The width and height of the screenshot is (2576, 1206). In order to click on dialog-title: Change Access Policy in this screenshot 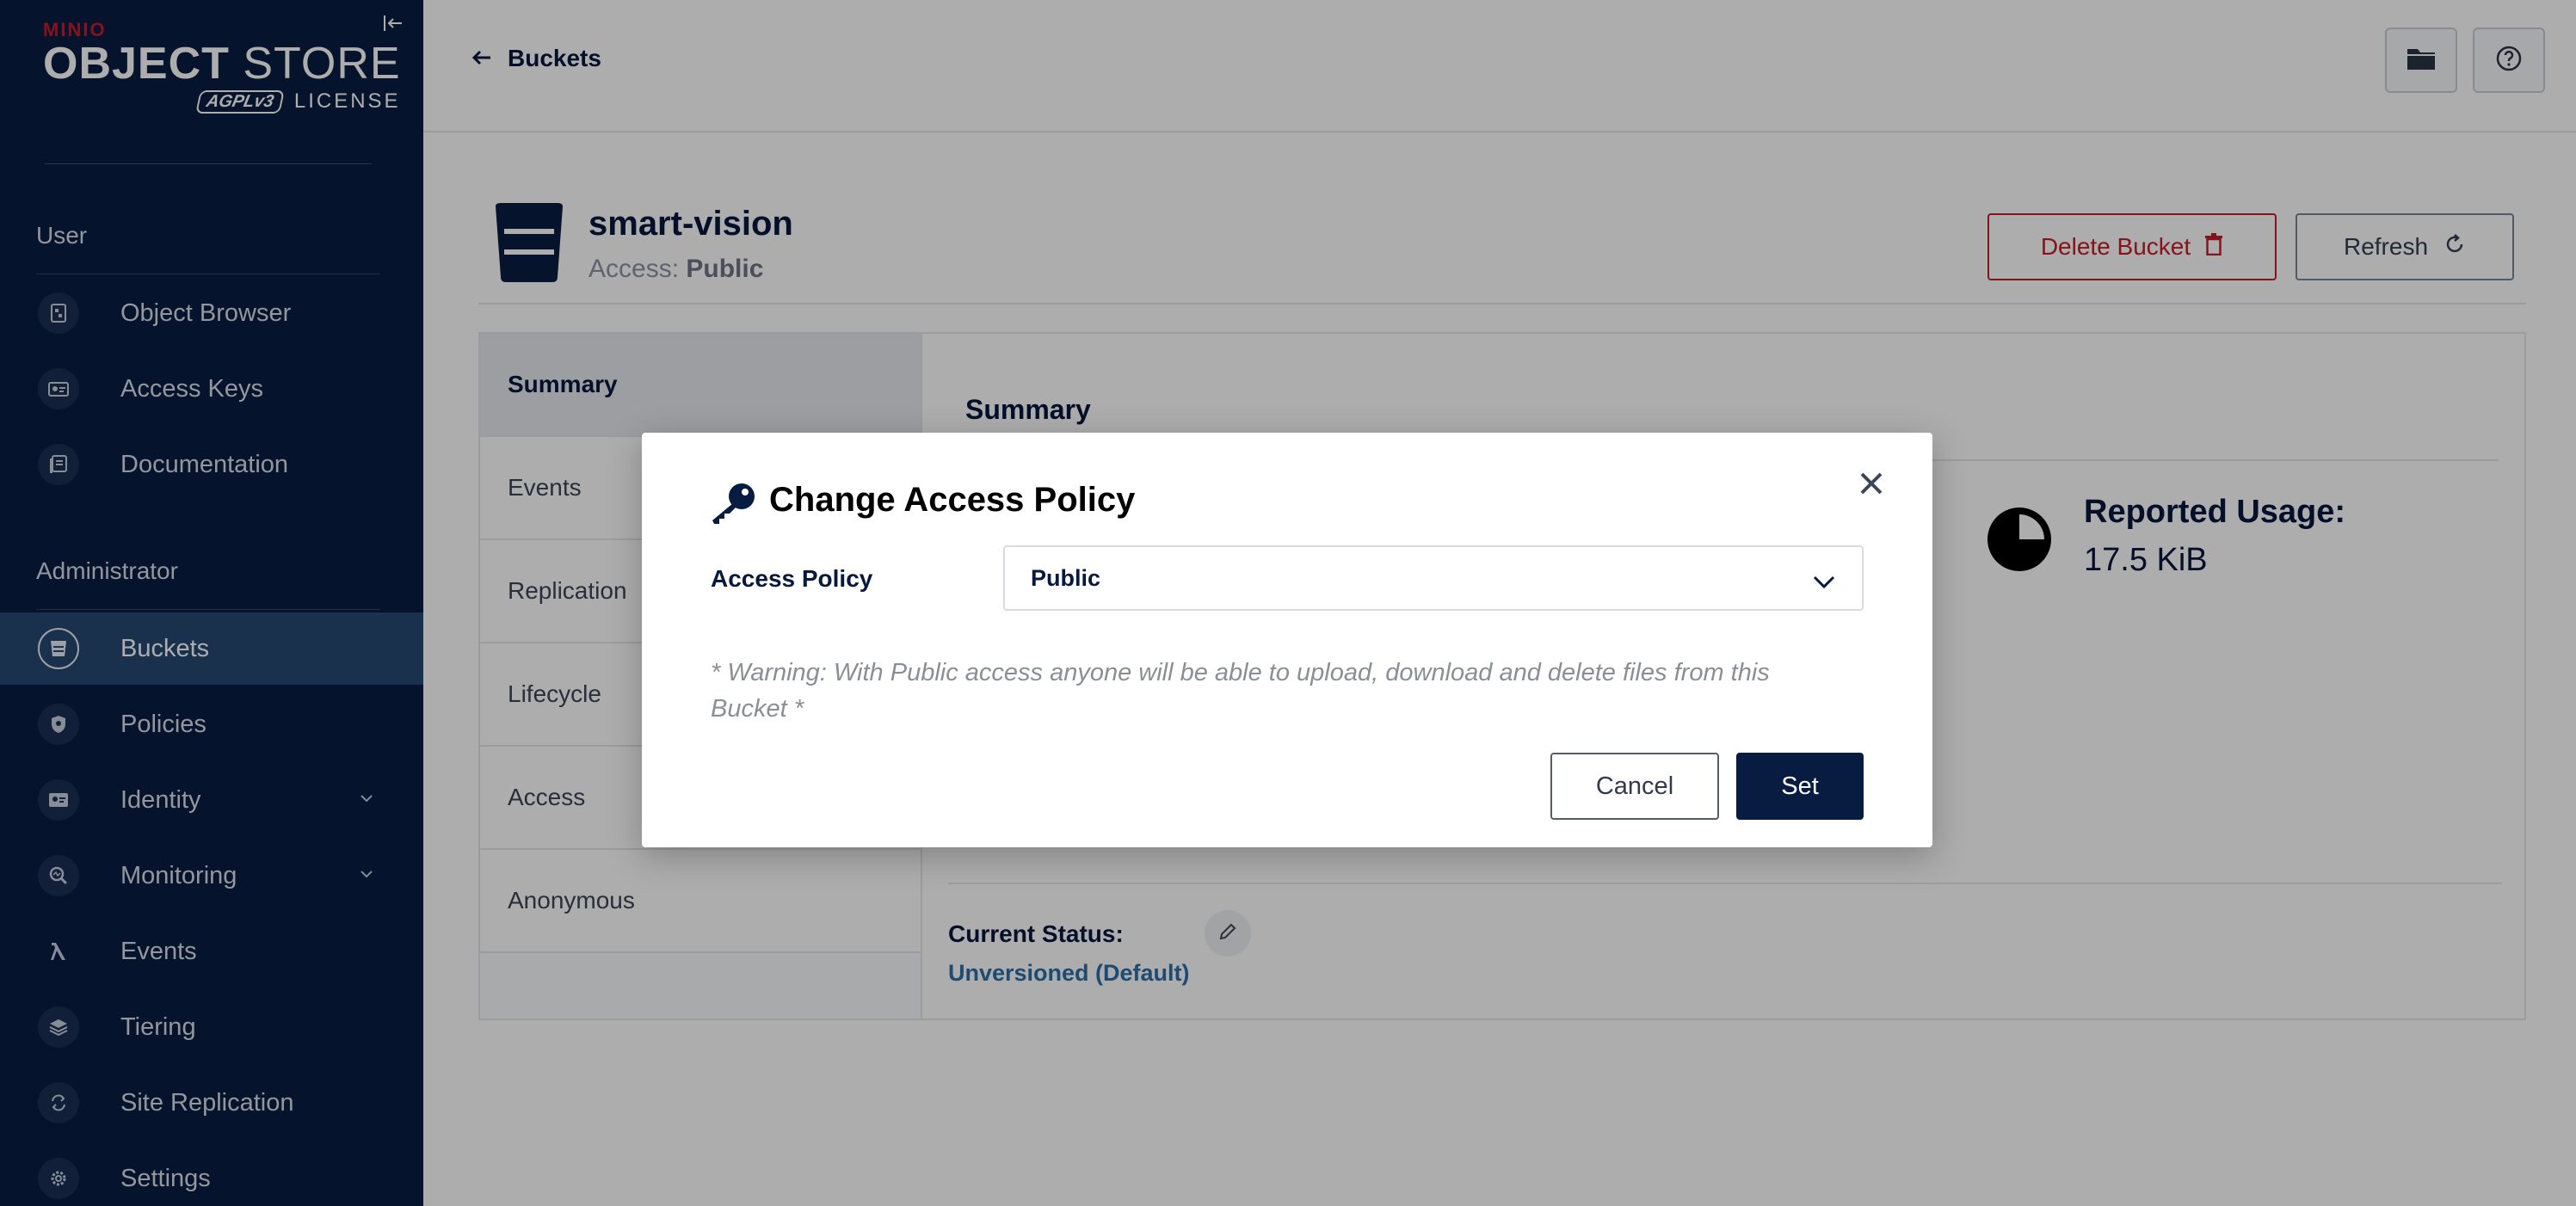, I will do `click(953, 500)`.